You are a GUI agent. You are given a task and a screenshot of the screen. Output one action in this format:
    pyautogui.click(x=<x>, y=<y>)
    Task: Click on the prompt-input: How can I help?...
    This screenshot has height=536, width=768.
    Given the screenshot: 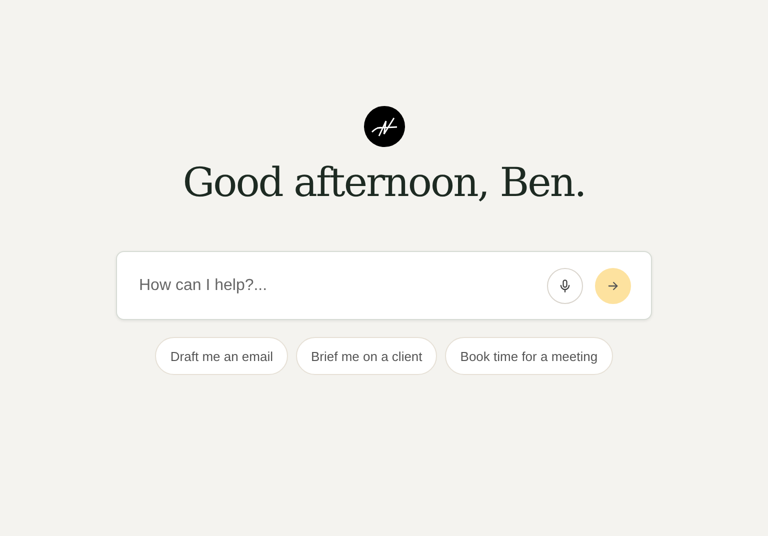 What is the action you would take?
    pyautogui.click(x=336, y=286)
    